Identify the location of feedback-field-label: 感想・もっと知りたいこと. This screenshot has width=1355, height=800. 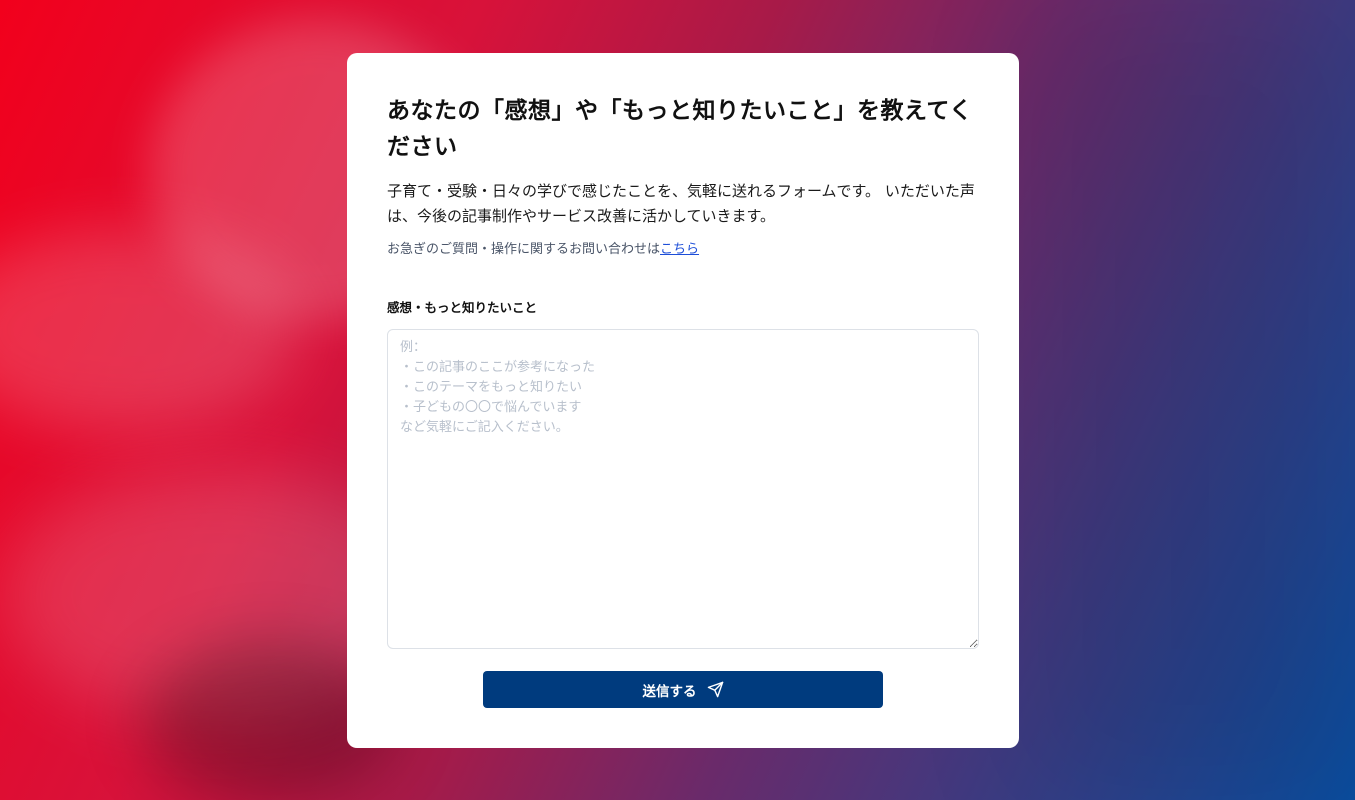
(462, 307).